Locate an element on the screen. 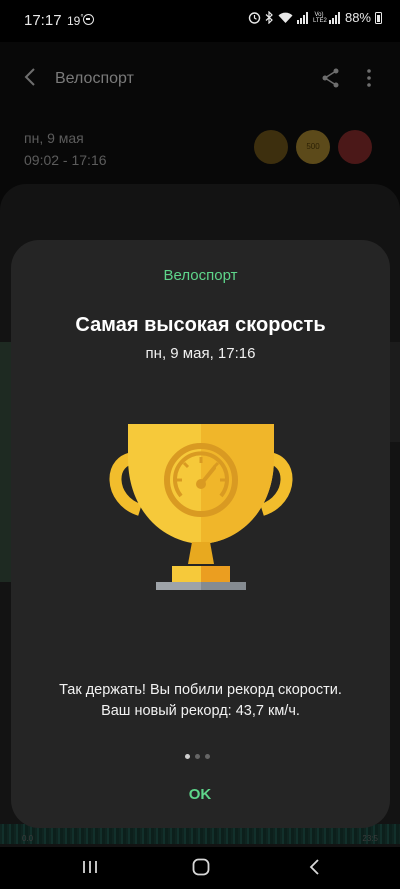 The image size is (400, 889). recents-icon is located at coordinates (90, 867).